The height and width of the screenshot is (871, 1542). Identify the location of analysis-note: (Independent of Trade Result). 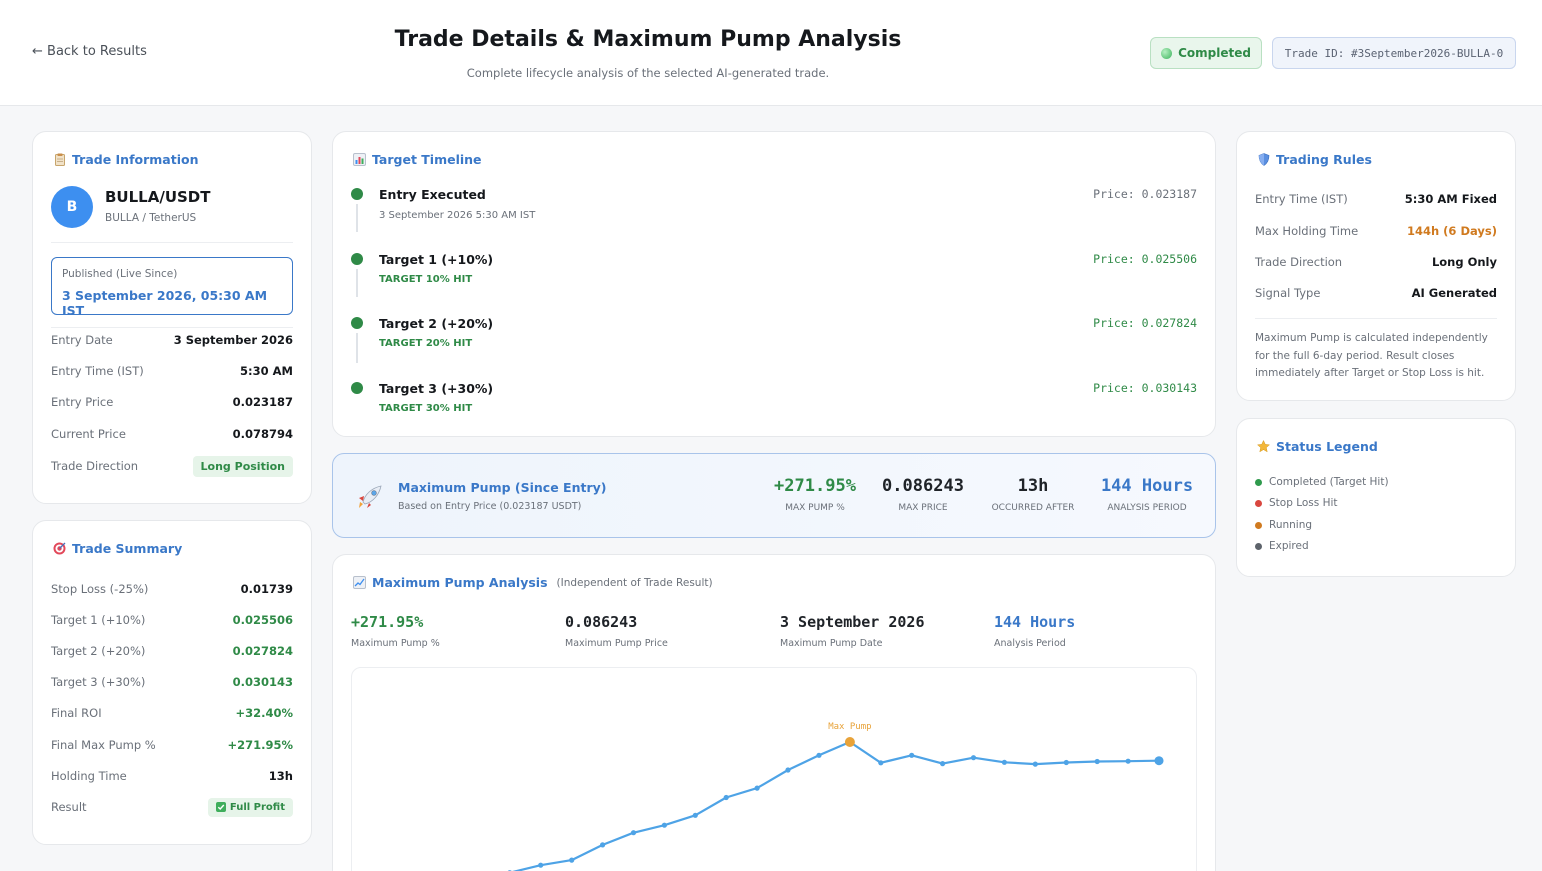
(634, 582).